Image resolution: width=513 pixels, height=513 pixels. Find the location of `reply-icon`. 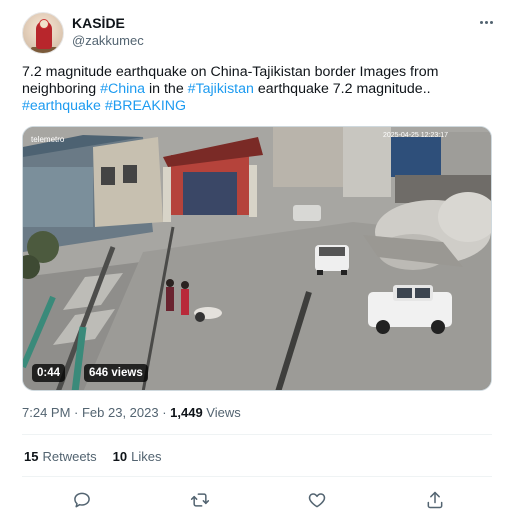

reply-icon is located at coordinates (82, 500).